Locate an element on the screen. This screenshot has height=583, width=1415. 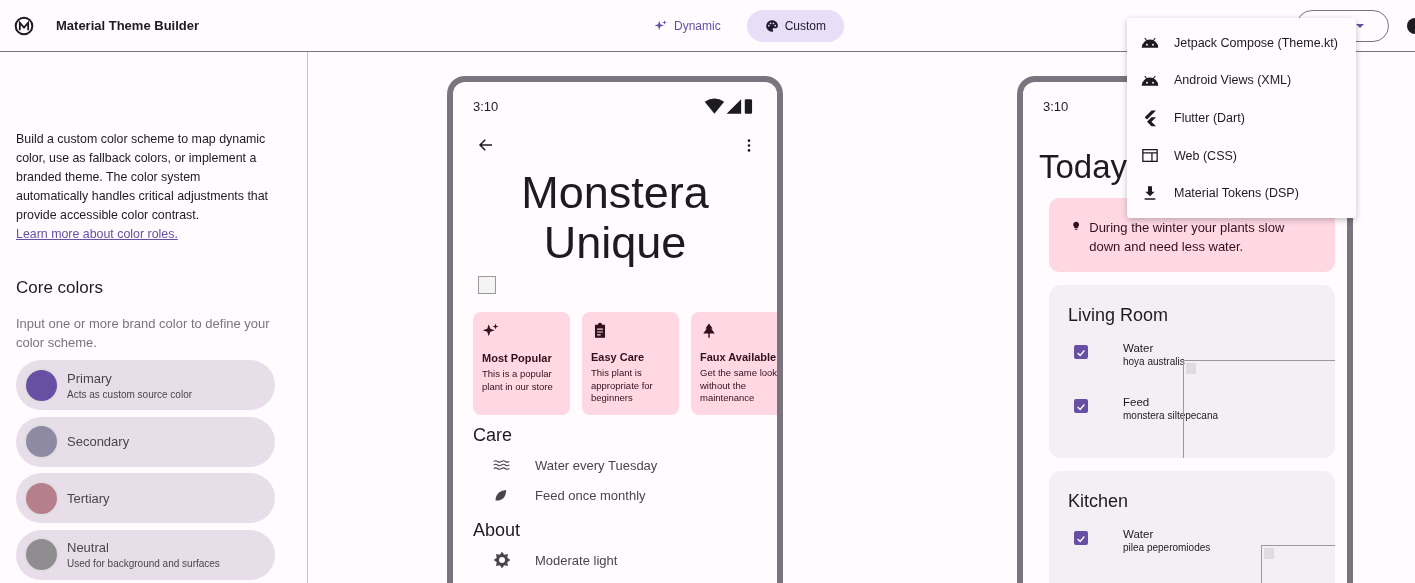
core-colors-hint: Input one or more brand color to define your color scheme. is located at coordinates (143, 333).